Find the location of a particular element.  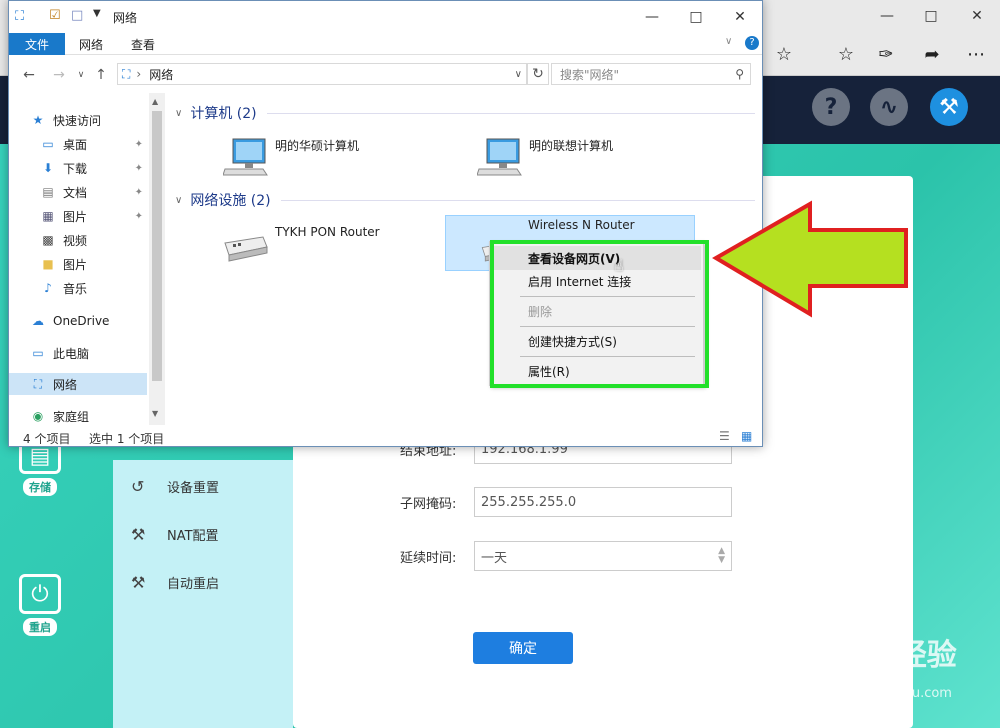

homegroup-icon: ◉ is located at coordinates (38, 416).